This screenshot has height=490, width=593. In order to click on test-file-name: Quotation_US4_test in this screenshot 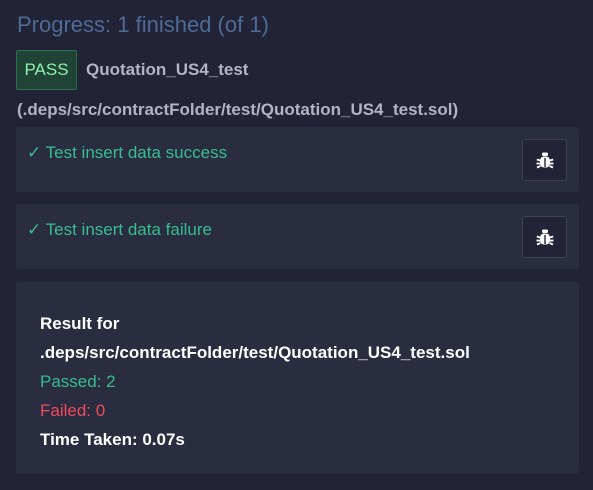, I will do `click(167, 69)`.